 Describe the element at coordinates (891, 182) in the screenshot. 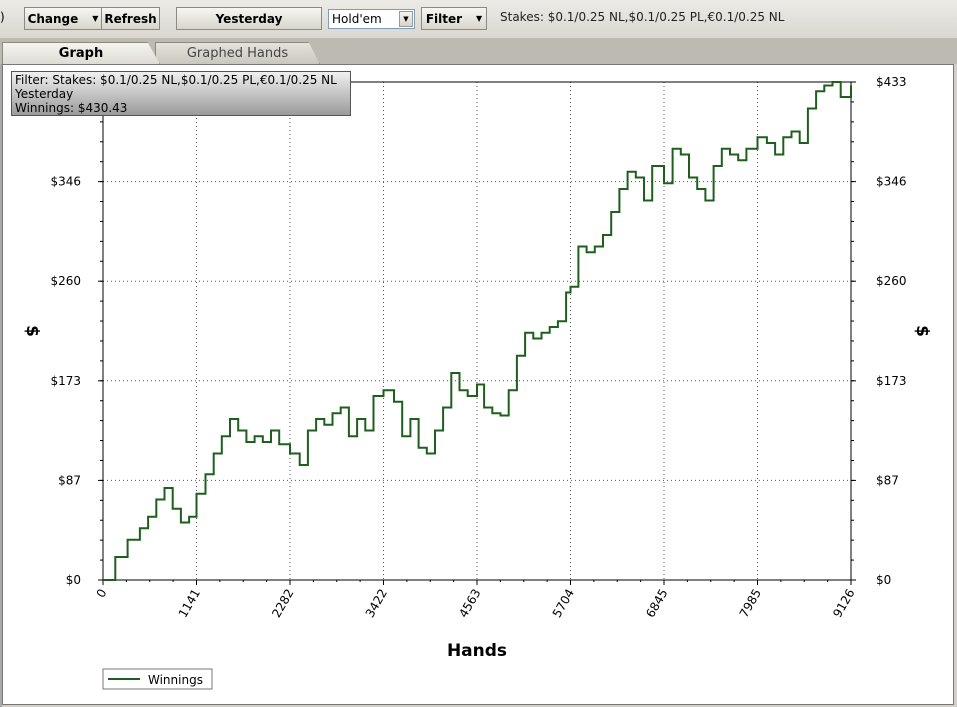

I see `y-tick-label-right: $346` at that location.